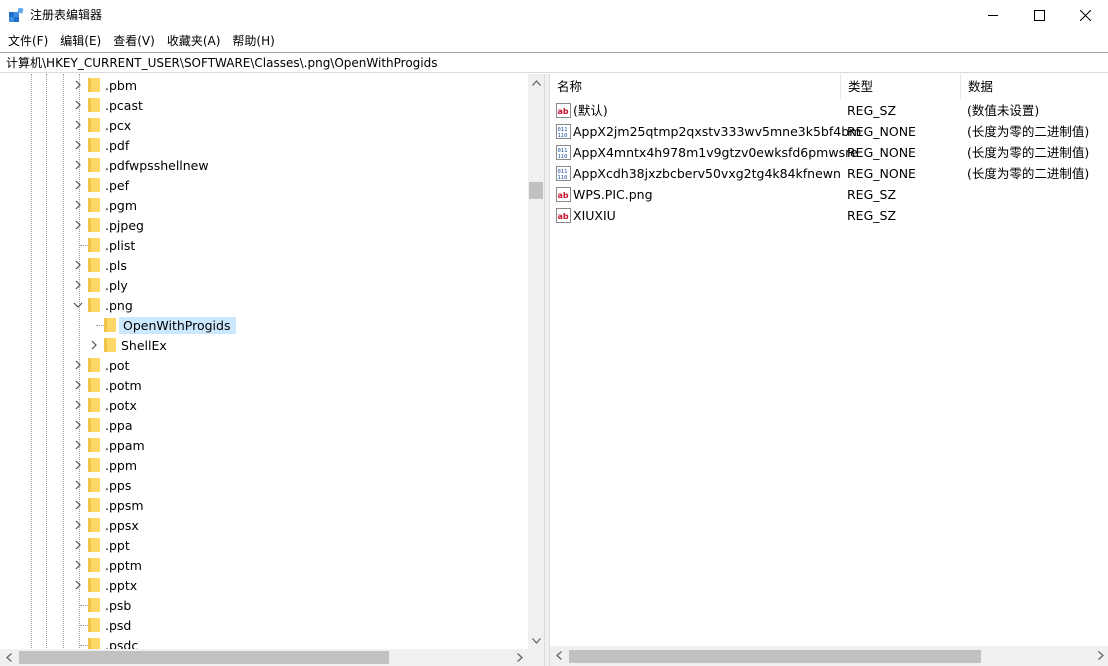 This screenshot has height=666, width=1108. I want to click on menu-file: 文件(F), so click(28, 41).